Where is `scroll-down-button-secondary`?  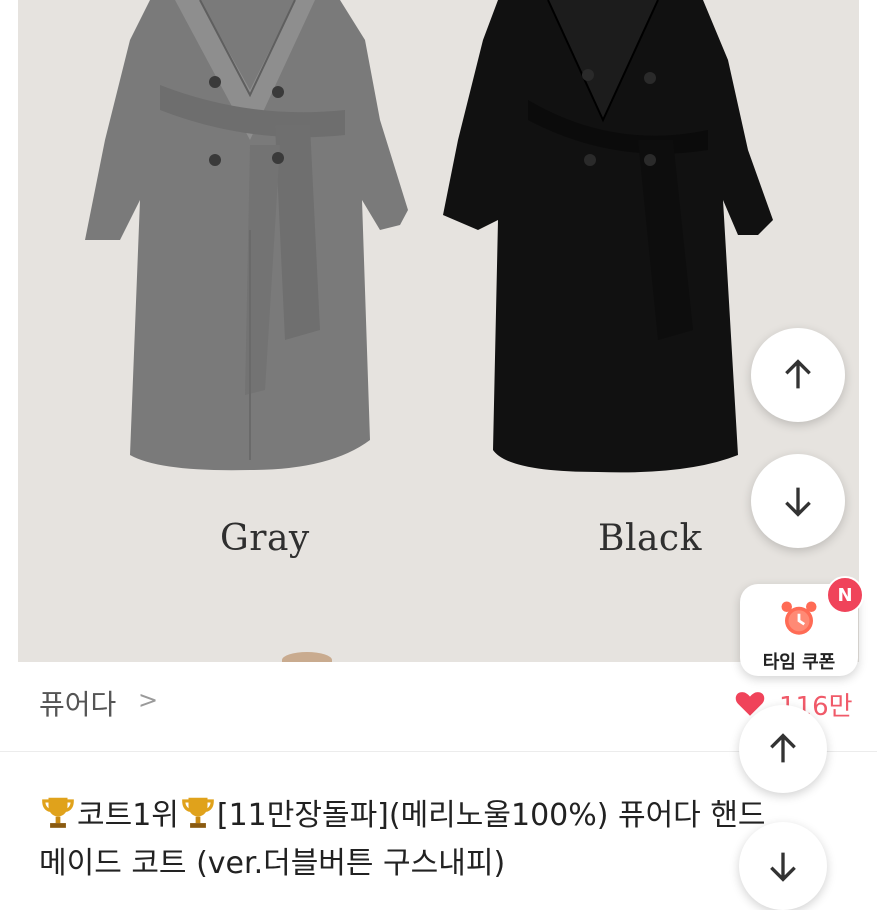
scroll-down-button-secondary is located at coordinates (783, 866).